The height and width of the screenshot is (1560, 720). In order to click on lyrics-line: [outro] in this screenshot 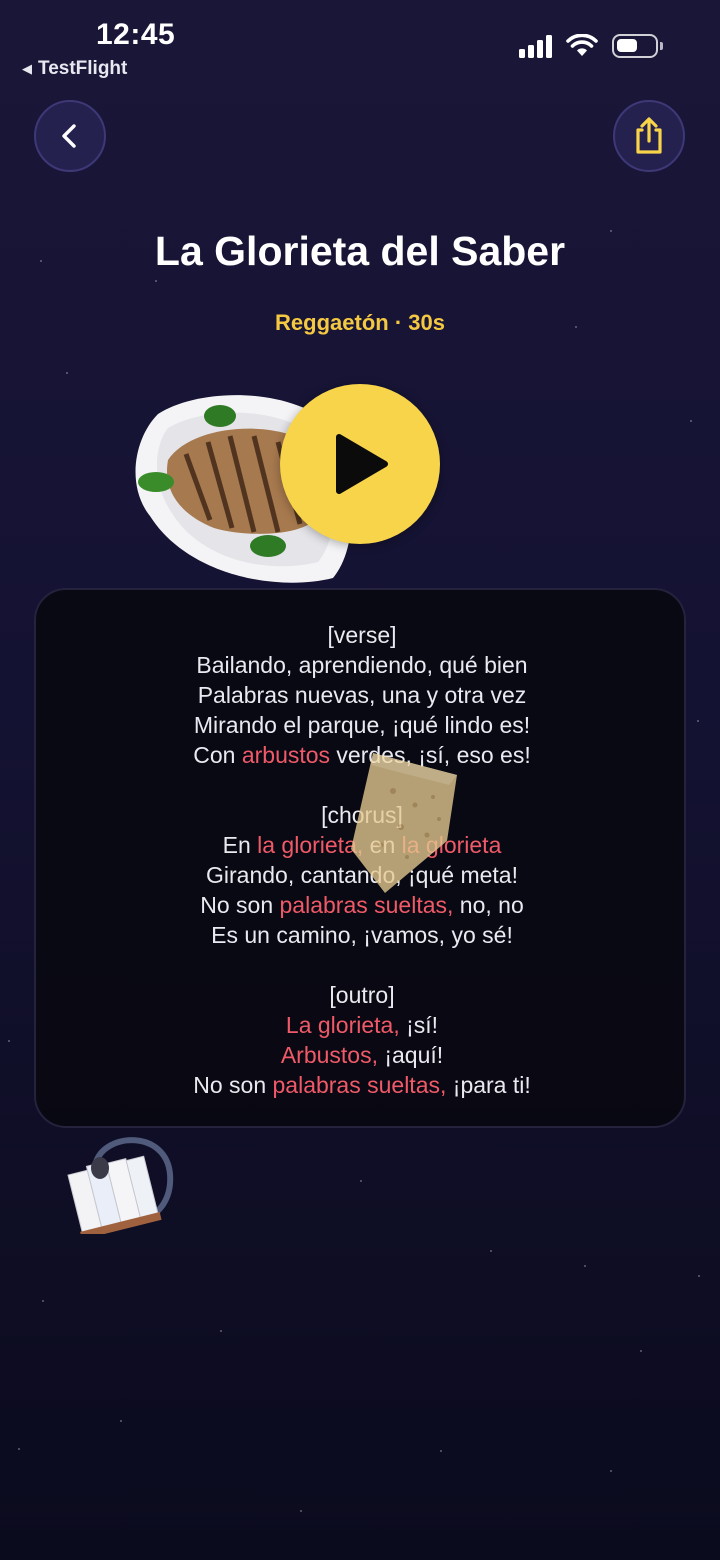, I will do `click(362, 995)`.